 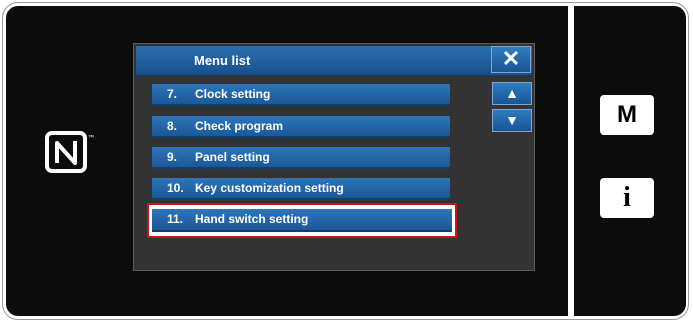 I want to click on close-button: ✕, so click(x=511, y=59).